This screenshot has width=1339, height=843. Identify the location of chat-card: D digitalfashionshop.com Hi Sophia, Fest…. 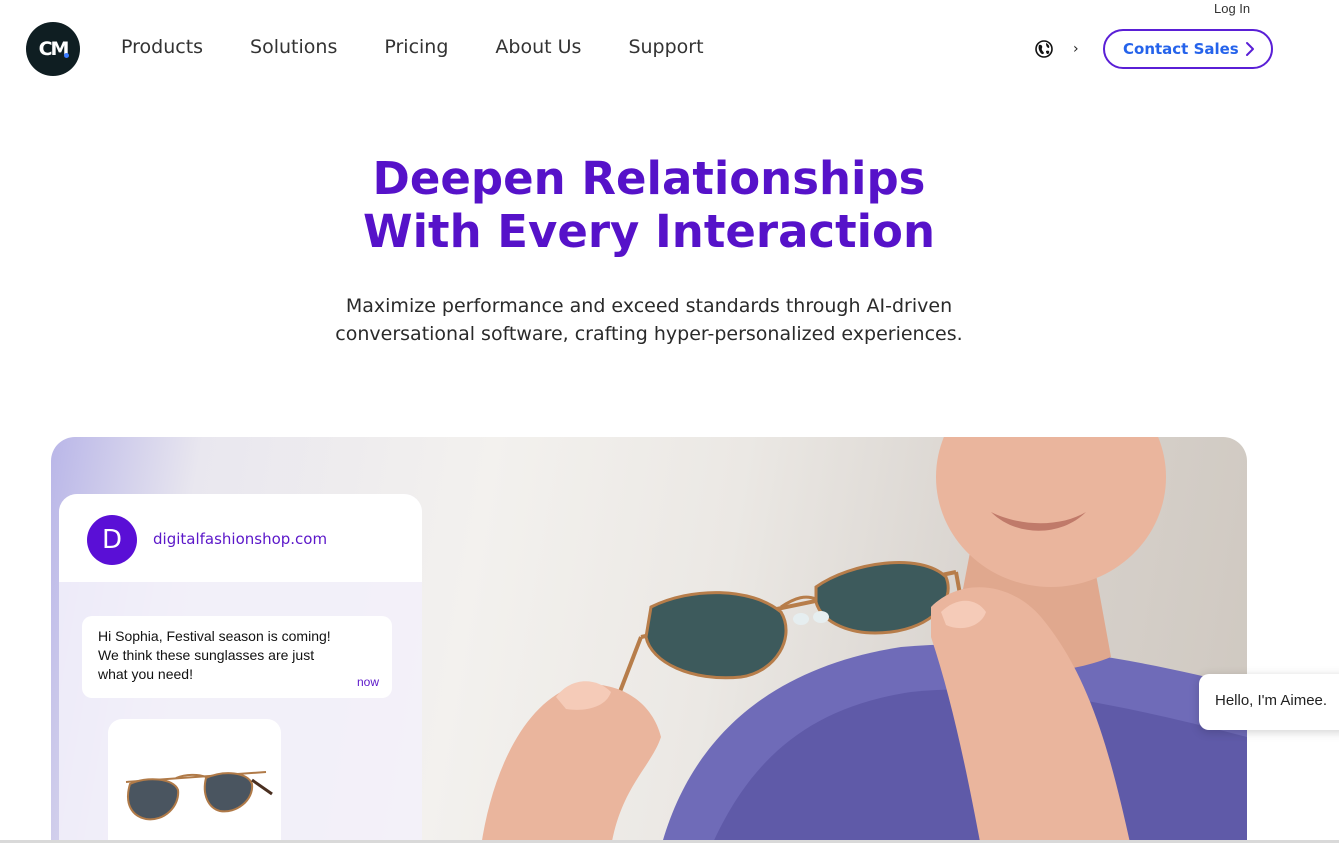
(240, 668).